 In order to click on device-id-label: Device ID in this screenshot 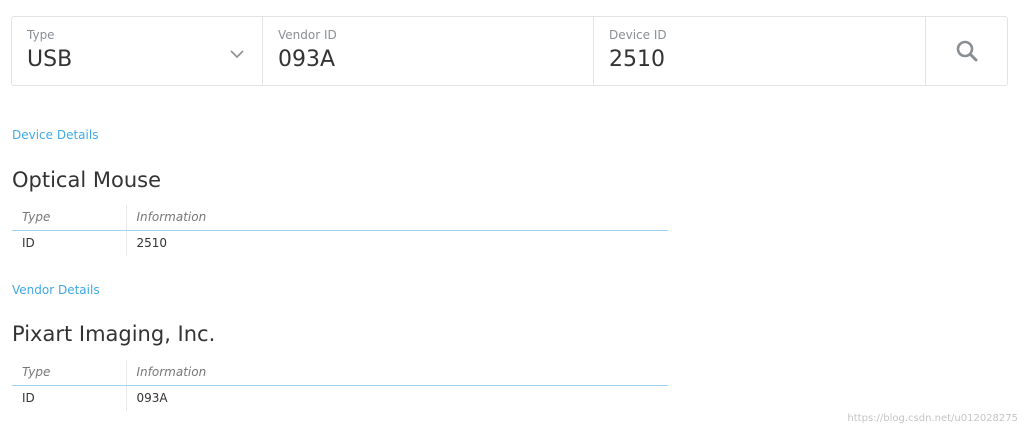, I will do `click(638, 35)`.